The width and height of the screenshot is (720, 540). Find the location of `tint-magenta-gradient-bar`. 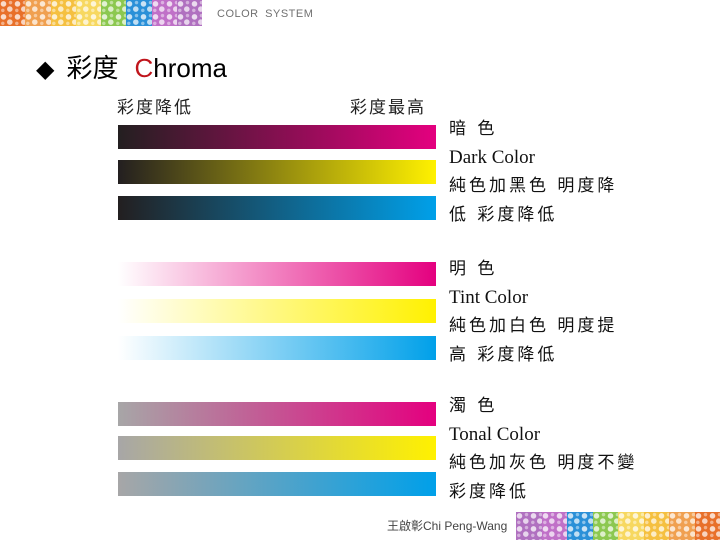

tint-magenta-gradient-bar is located at coordinates (277, 274).